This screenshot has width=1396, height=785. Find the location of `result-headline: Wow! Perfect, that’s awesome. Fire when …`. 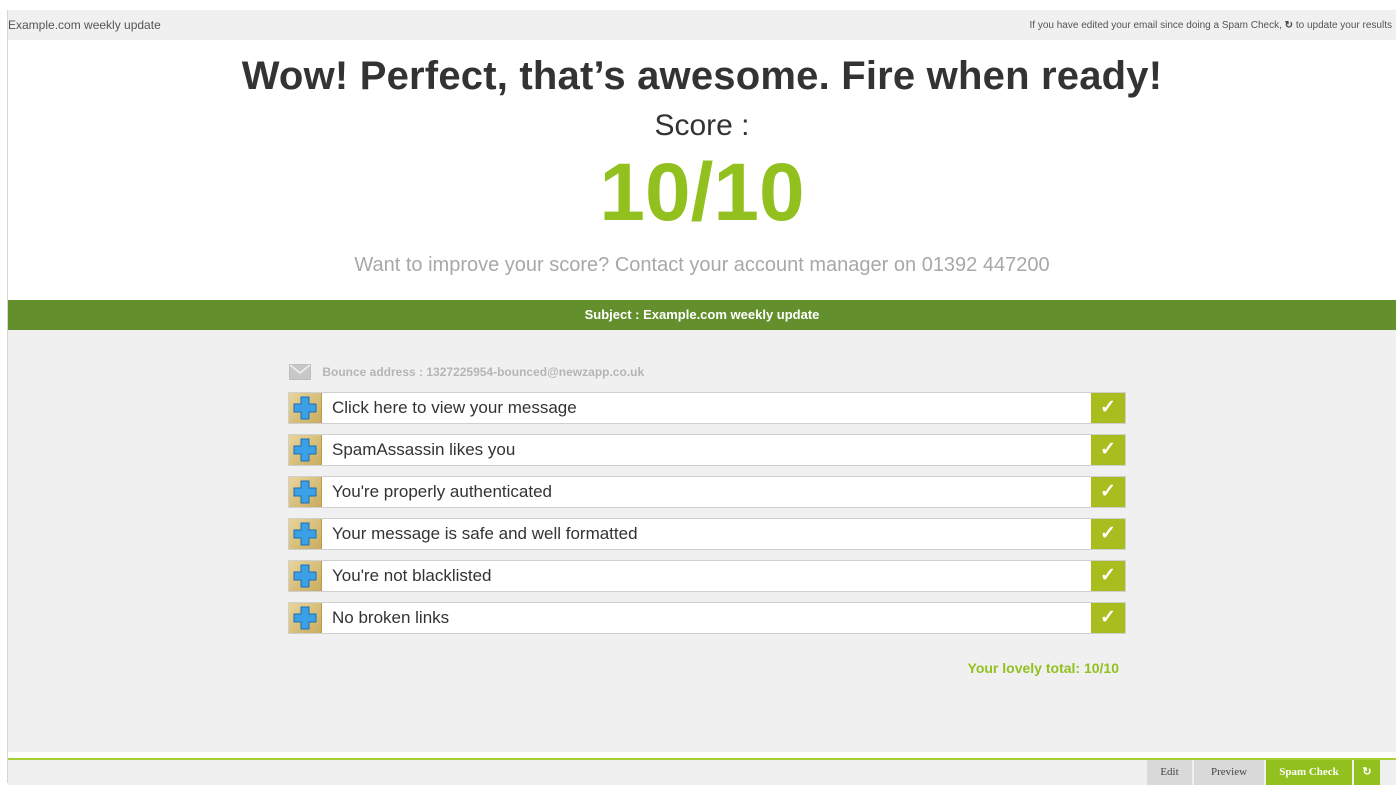

result-headline: Wow! Perfect, that’s awesome. Fire when … is located at coordinates (702, 76).